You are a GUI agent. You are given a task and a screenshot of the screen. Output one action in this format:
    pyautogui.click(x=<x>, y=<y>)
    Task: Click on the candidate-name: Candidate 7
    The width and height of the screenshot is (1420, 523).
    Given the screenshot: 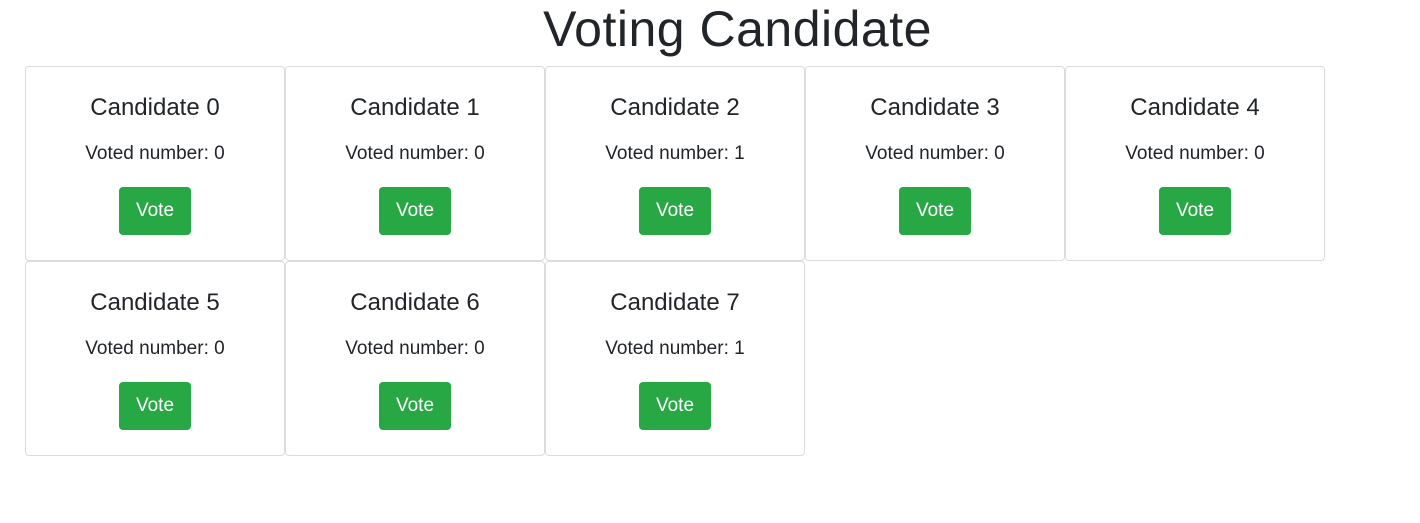 What is the action you would take?
    pyautogui.click(x=675, y=302)
    